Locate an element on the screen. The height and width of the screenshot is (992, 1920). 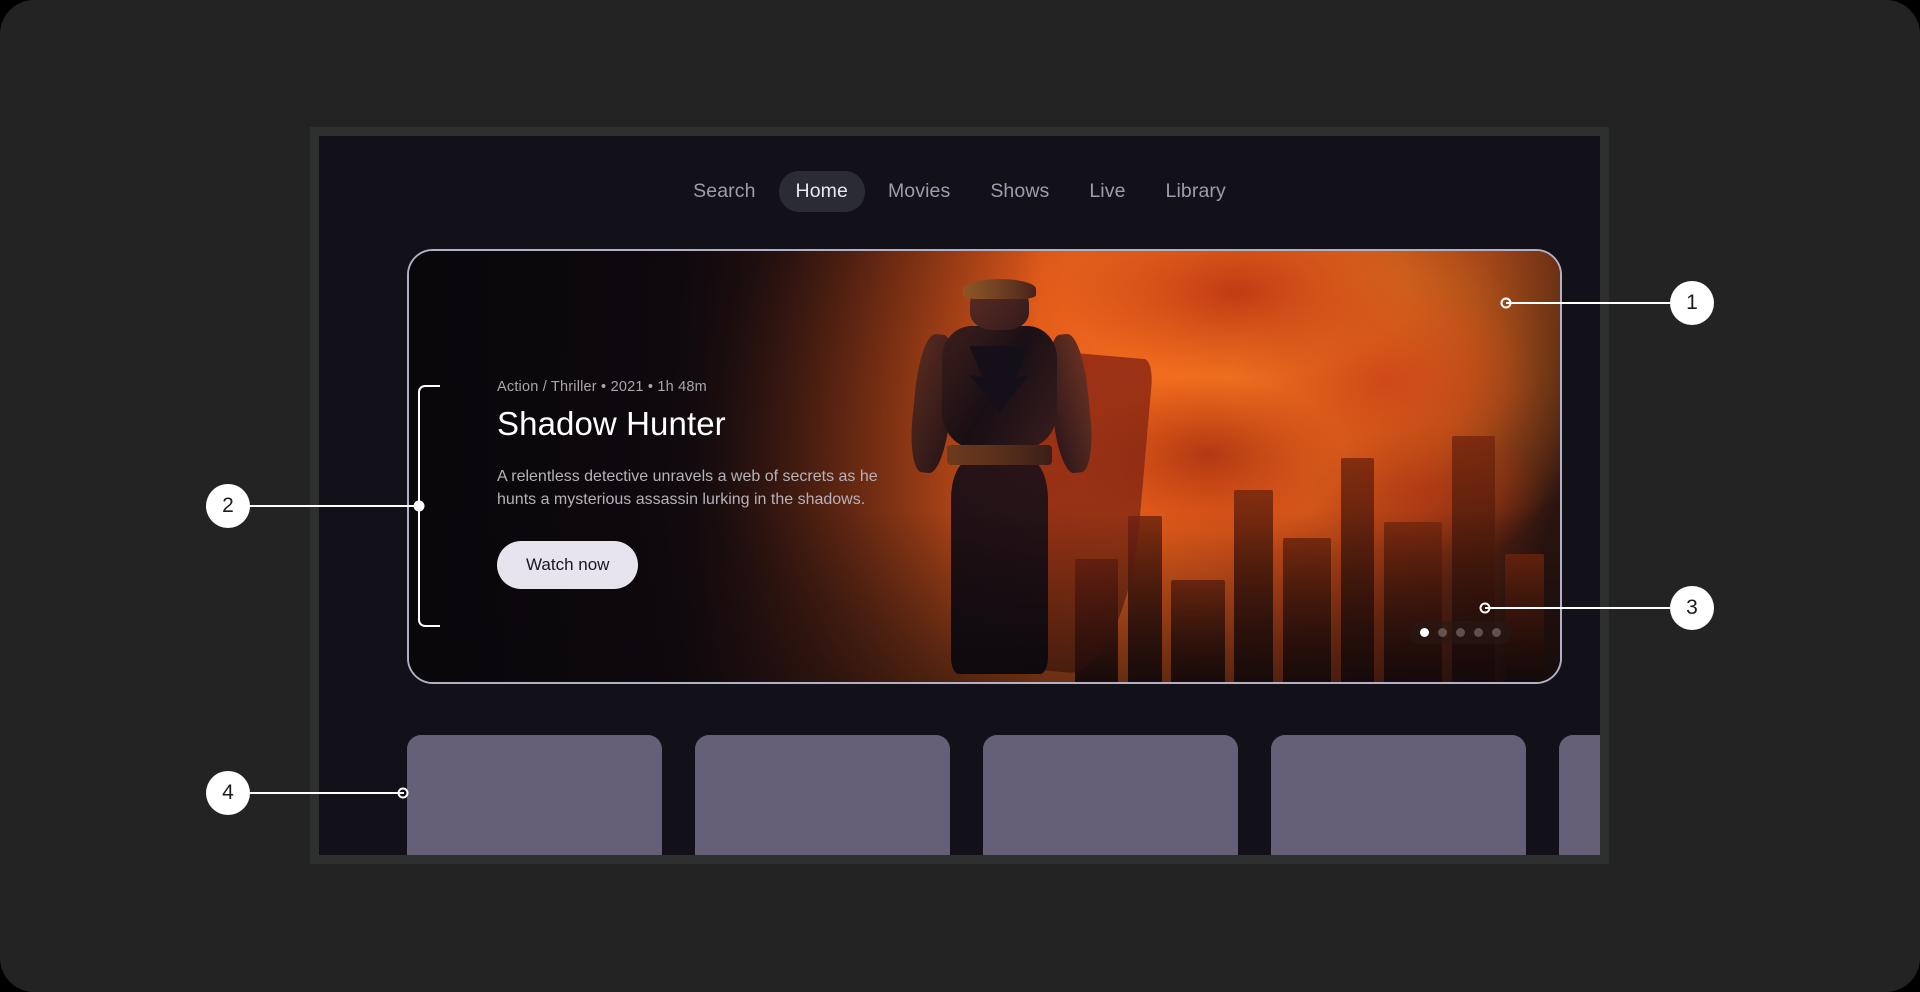
annotation-badge-2: 2 is located at coordinates (228, 506).